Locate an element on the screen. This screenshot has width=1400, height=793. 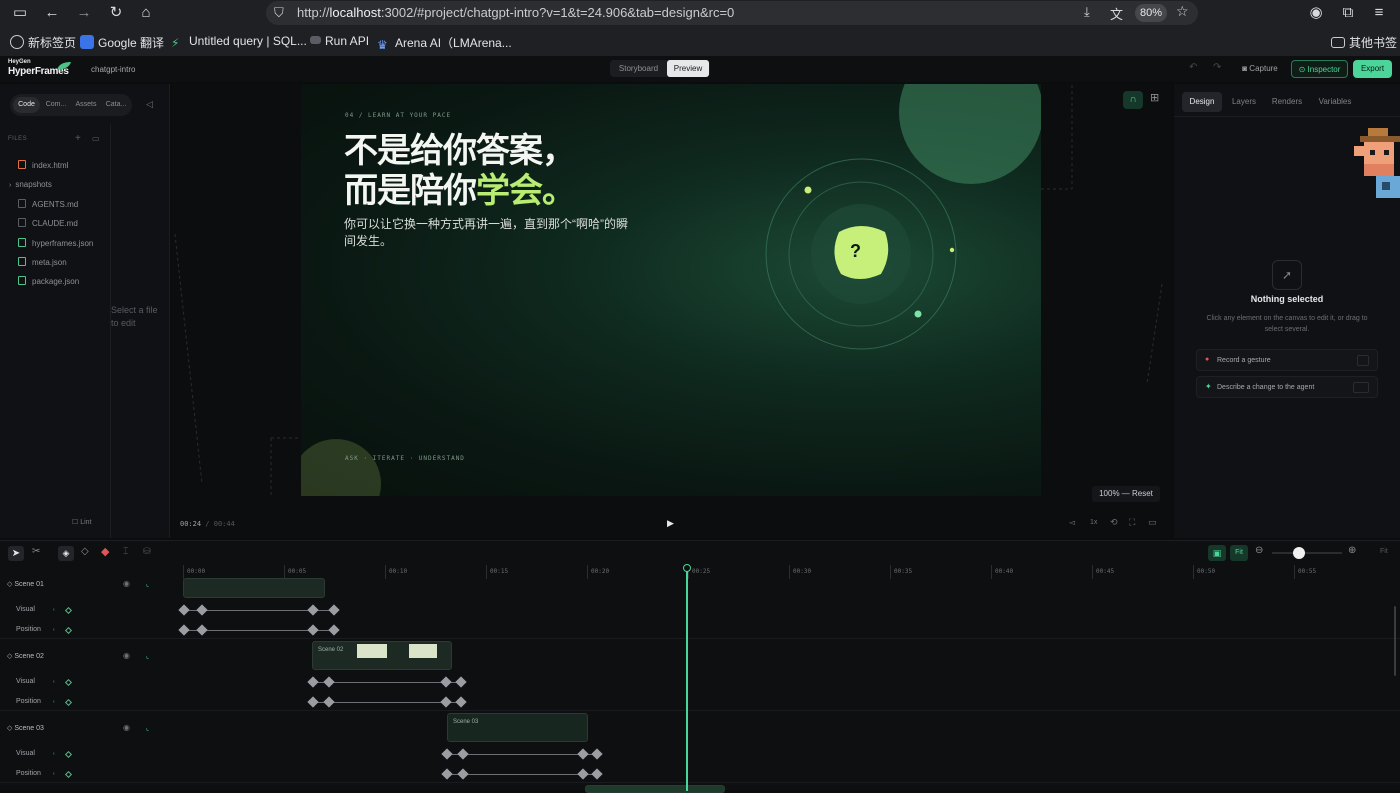
time-ruler is located at coordinates (791, 572).